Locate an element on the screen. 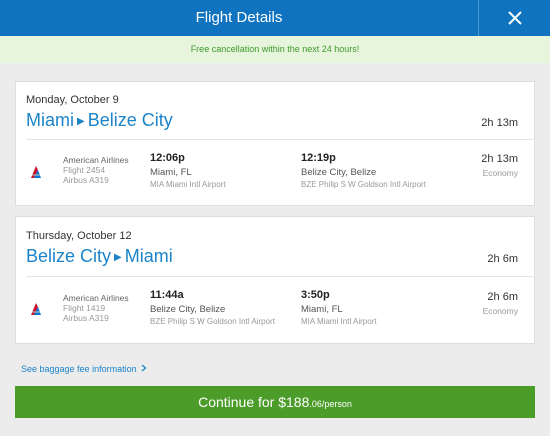 This screenshot has height=436, width=550. trip-duration: 2h 13m is located at coordinates (499, 123).